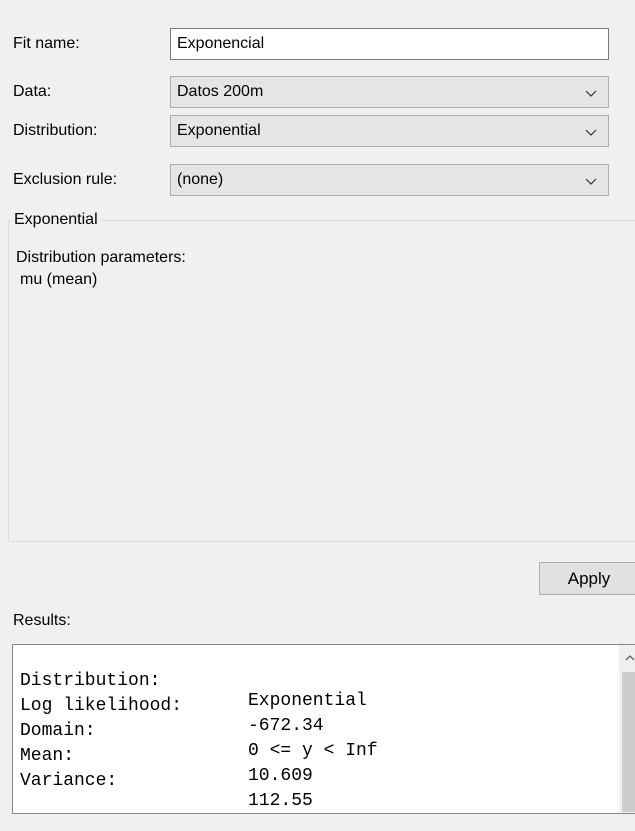 The height and width of the screenshot is (831, 635). What do you see at coordinates (59, 279) in the screenshot?
I see `param-mu-label: mu (mean)` at bounding box center [59, 279].